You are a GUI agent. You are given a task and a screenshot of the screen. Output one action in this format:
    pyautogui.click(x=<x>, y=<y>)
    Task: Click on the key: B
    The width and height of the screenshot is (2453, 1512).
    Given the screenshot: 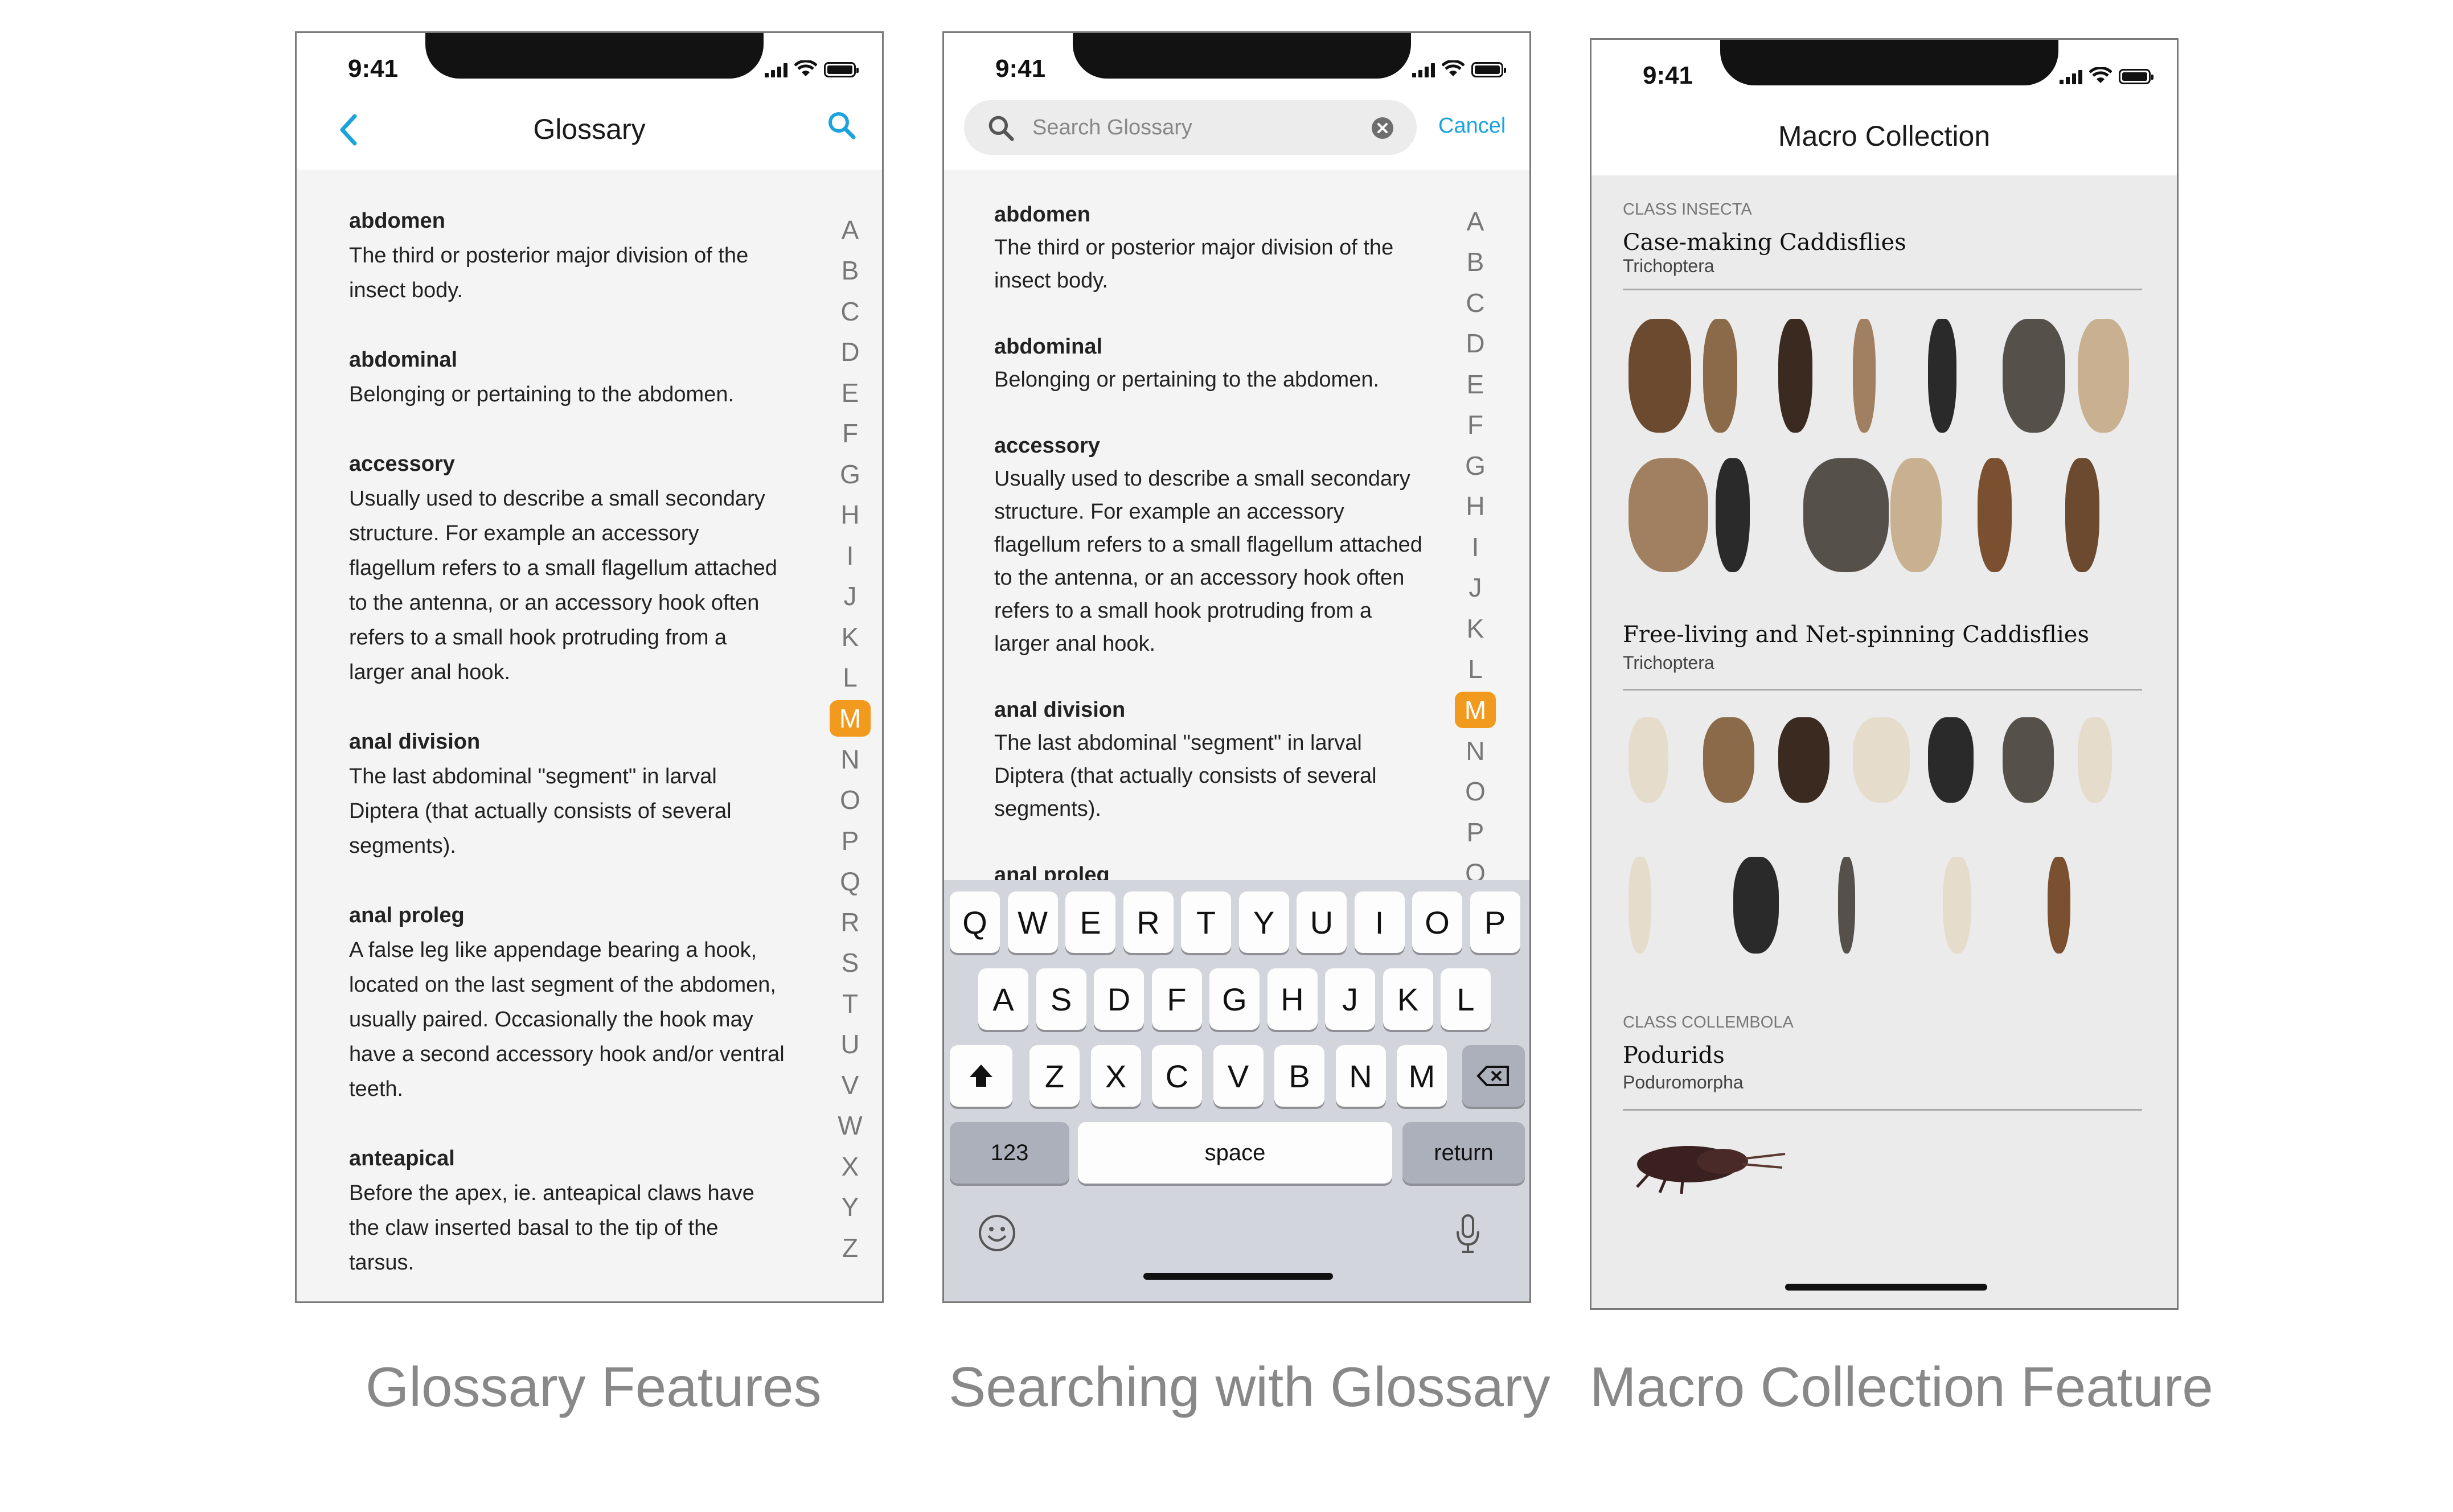 What is the action you would take?
    pyautogui.click(x=1299, y=1076)
    